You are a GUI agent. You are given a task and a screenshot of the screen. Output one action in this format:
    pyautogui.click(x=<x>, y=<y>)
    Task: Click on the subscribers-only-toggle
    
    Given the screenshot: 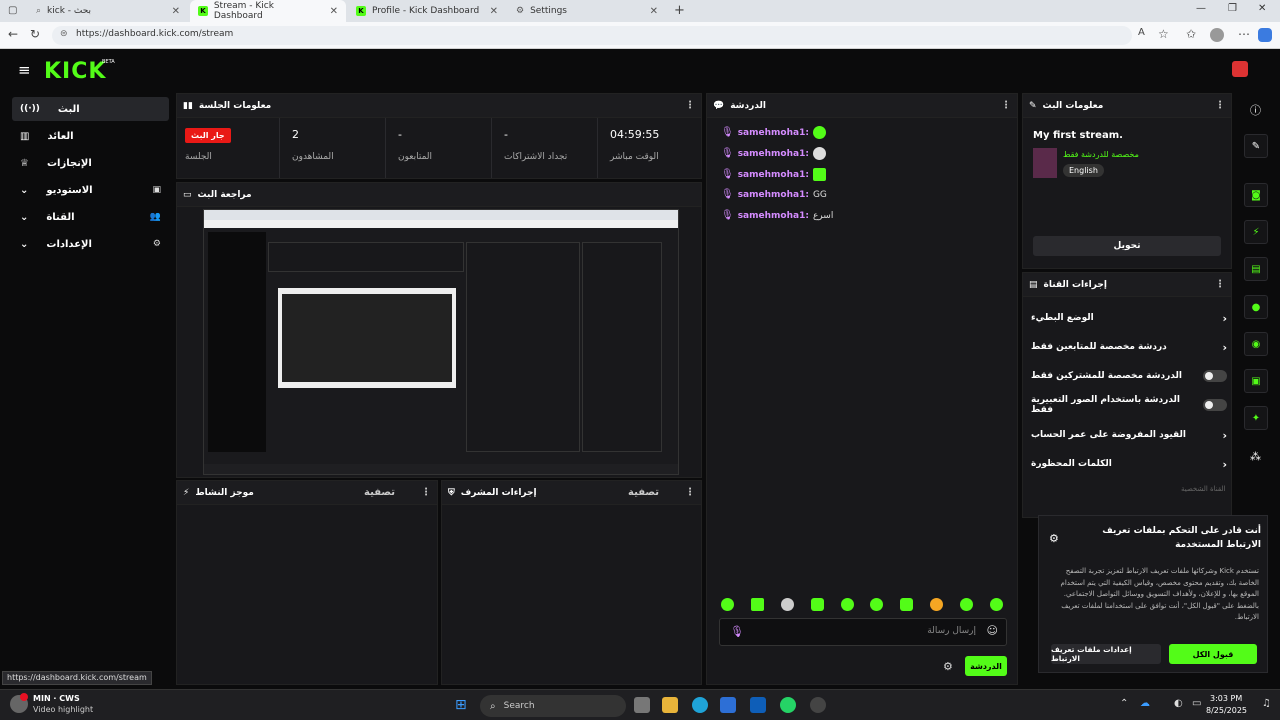 What is the action you would take?
    pyautogui.click(x=1215, y=376)
    